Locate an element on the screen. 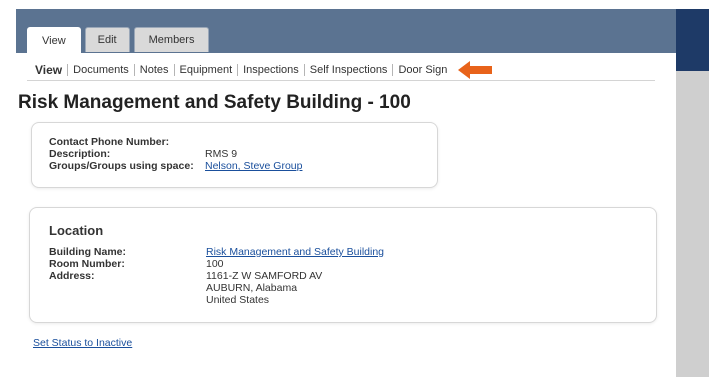 The width and height of the screenshot is (709, 377). groups-link: Nelson, Steve Group is located at coordinates (253, 166).